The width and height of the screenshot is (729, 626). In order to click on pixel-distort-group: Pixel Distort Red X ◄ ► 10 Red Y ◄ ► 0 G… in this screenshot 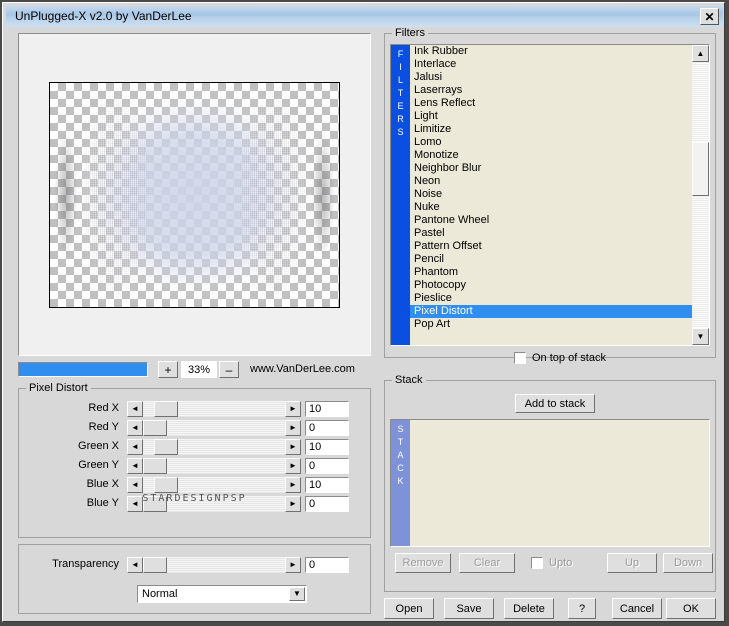, I will do `click(194, 460)`.